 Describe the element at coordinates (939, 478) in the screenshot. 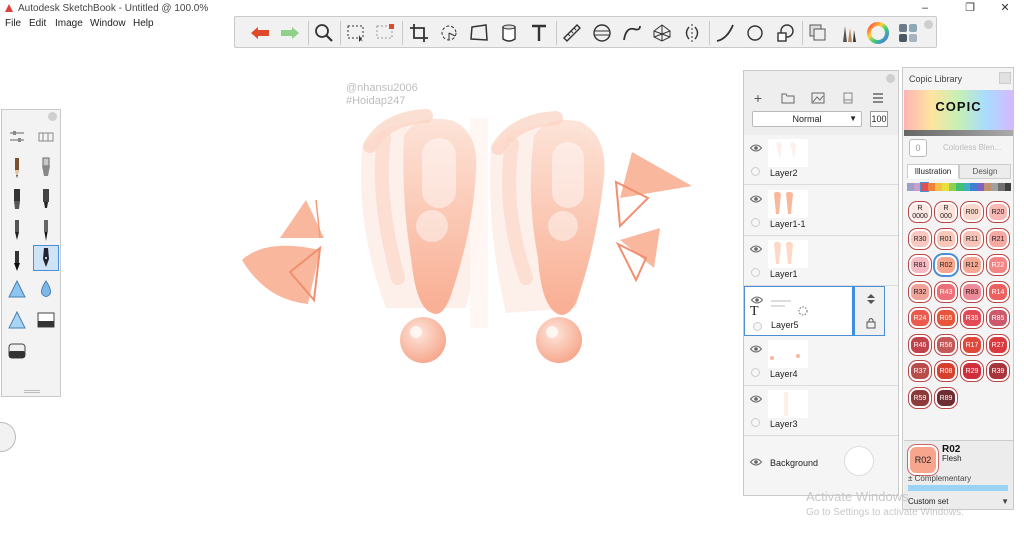

I see `complementary-toggle: ± Complementary` at that location.